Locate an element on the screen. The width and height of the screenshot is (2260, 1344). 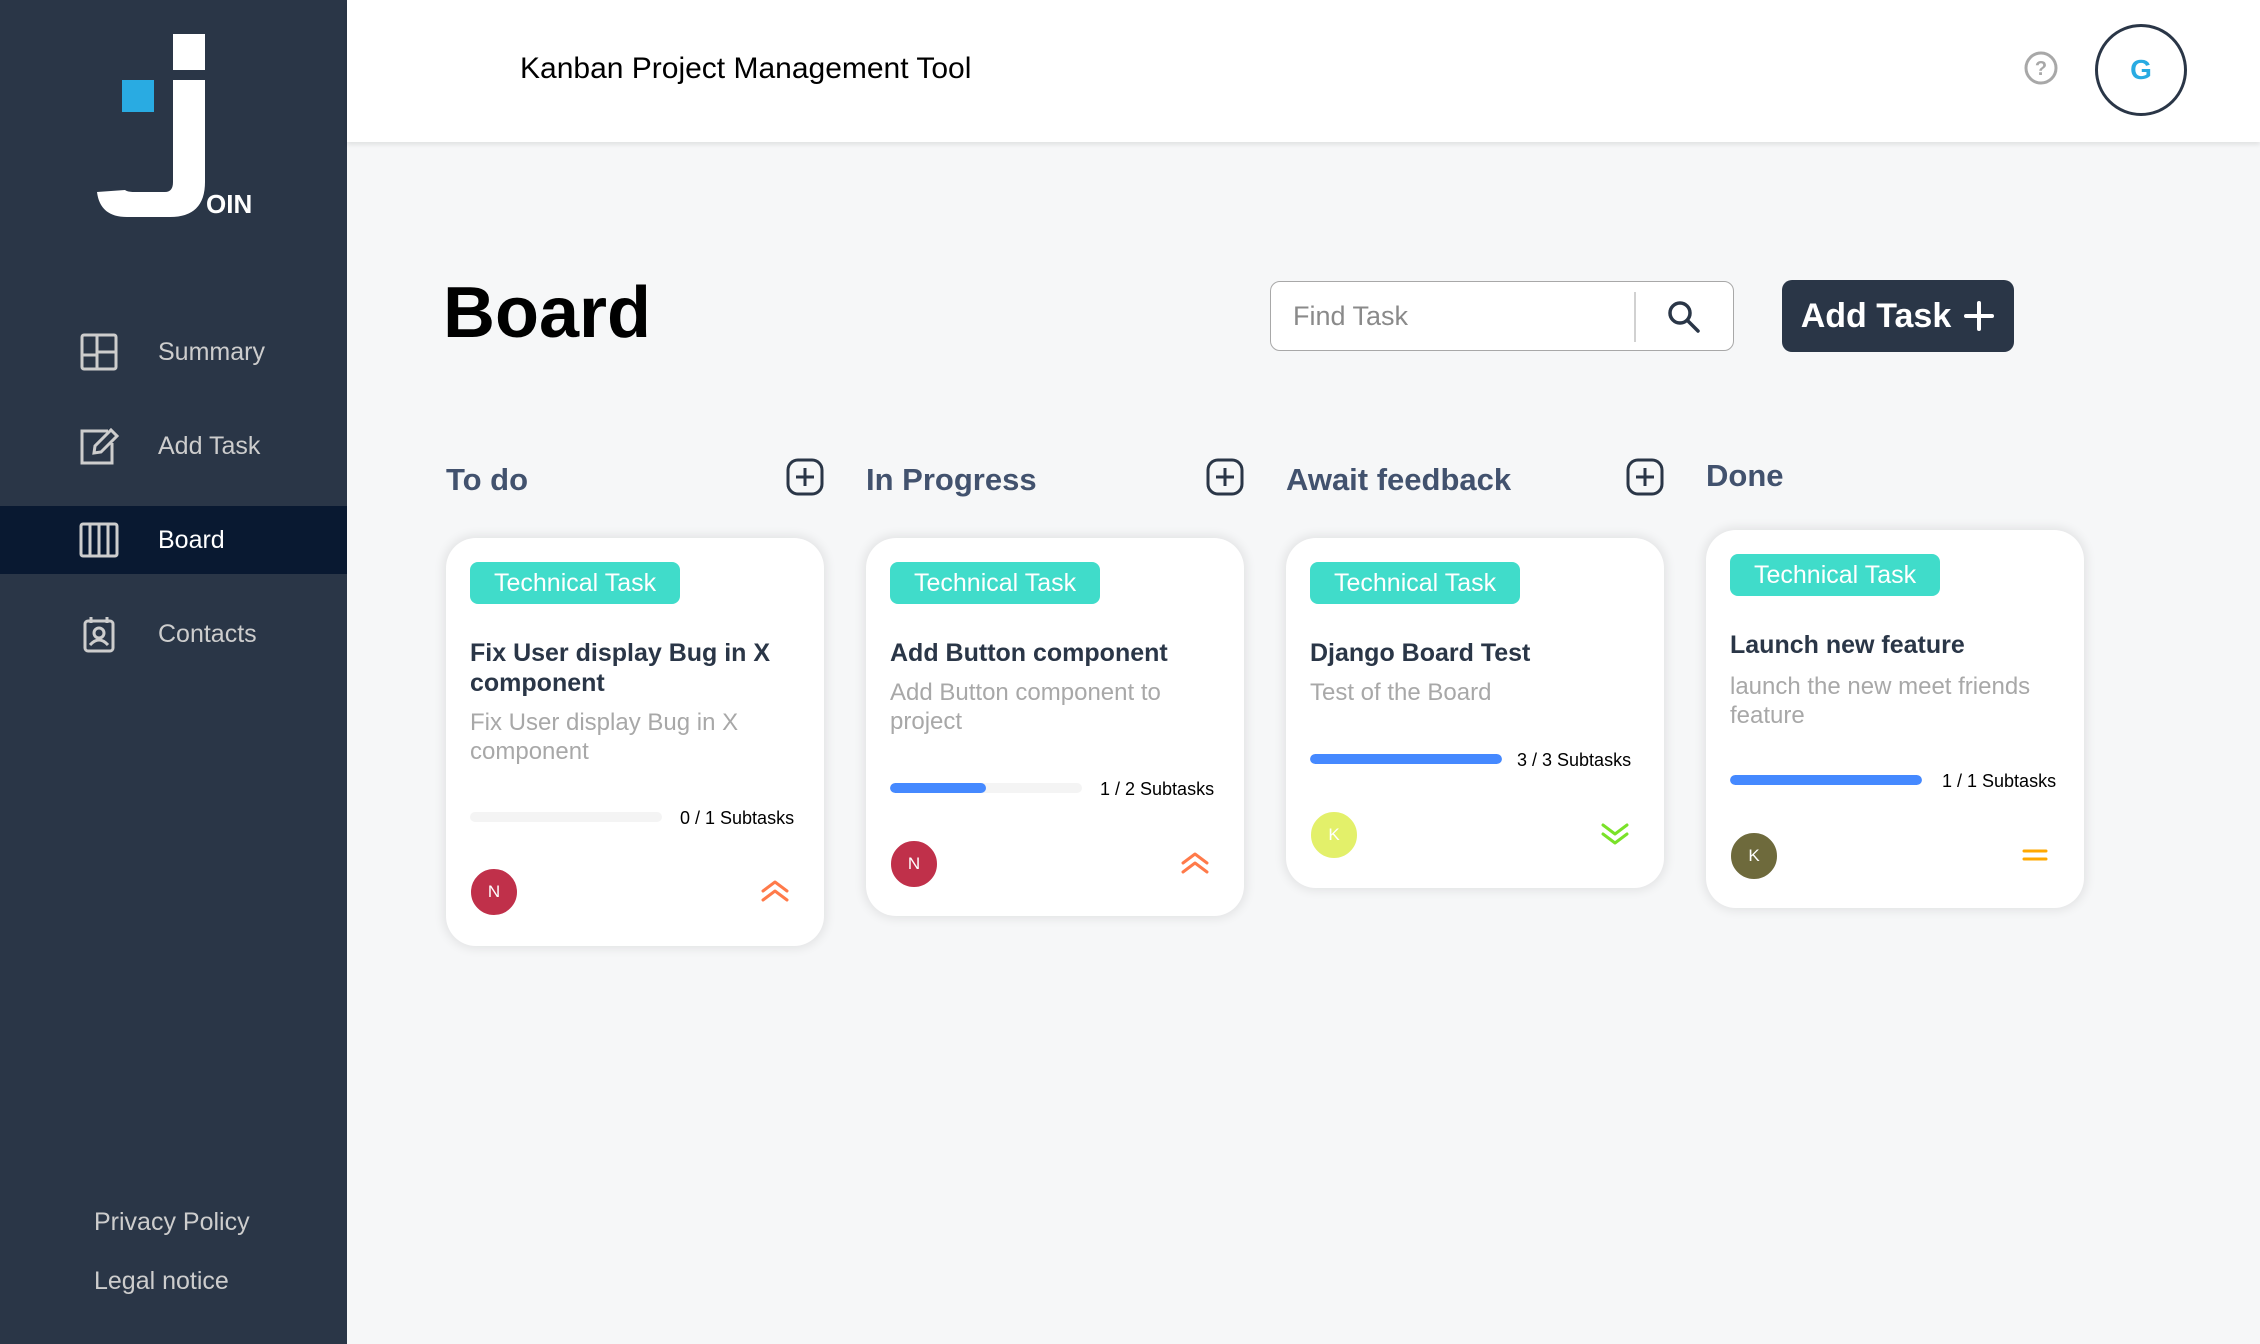
privacy-policy-link: Privacy Policy is located at coordinates (172, 1222).